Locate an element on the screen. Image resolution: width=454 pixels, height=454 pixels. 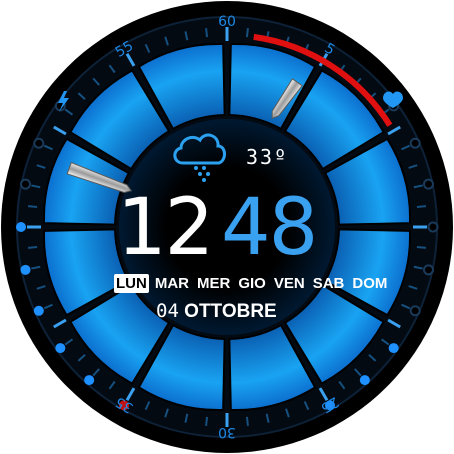
dial-number-30: 30 is located at coordinates (227, 432).